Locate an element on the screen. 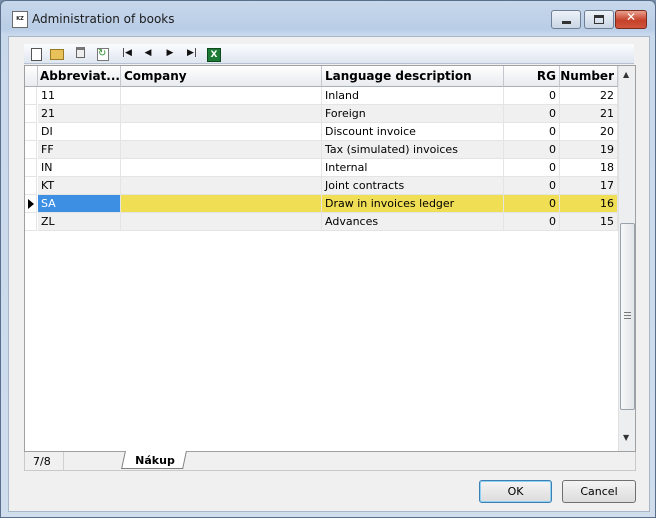  new-document-icon is located at coordinates (36, 54).